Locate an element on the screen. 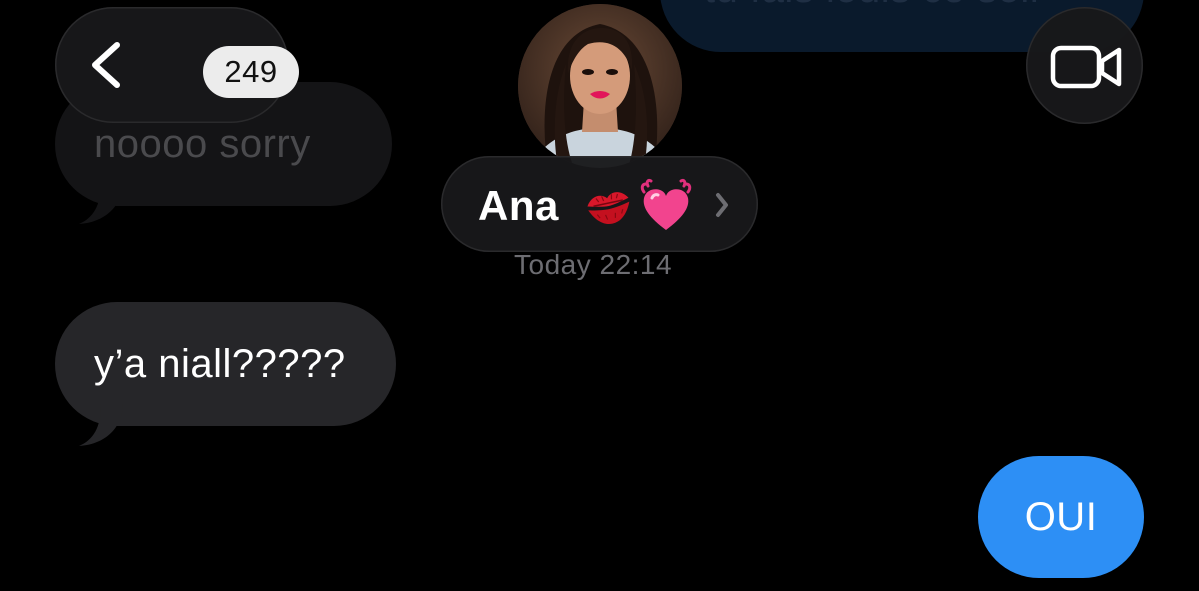 The height and width of the screenshot is (591, 1199). conversation-timestamp: Today 22:14 is located at coordinates (593, 264).